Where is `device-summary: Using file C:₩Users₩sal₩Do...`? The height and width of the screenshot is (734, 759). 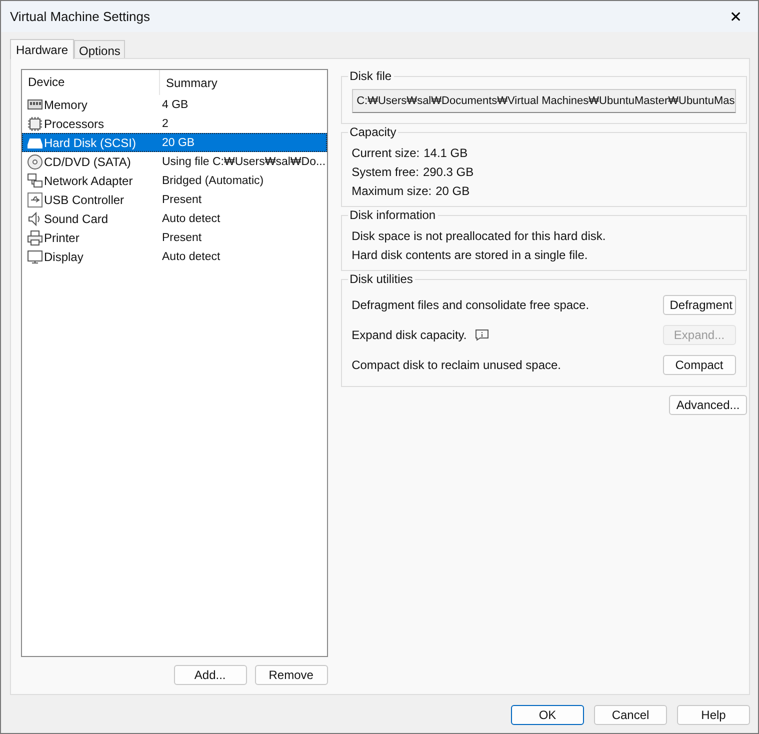 device-summary: Using file C:₩Users₩sal₩Do... is located at coordinates (243, 162).